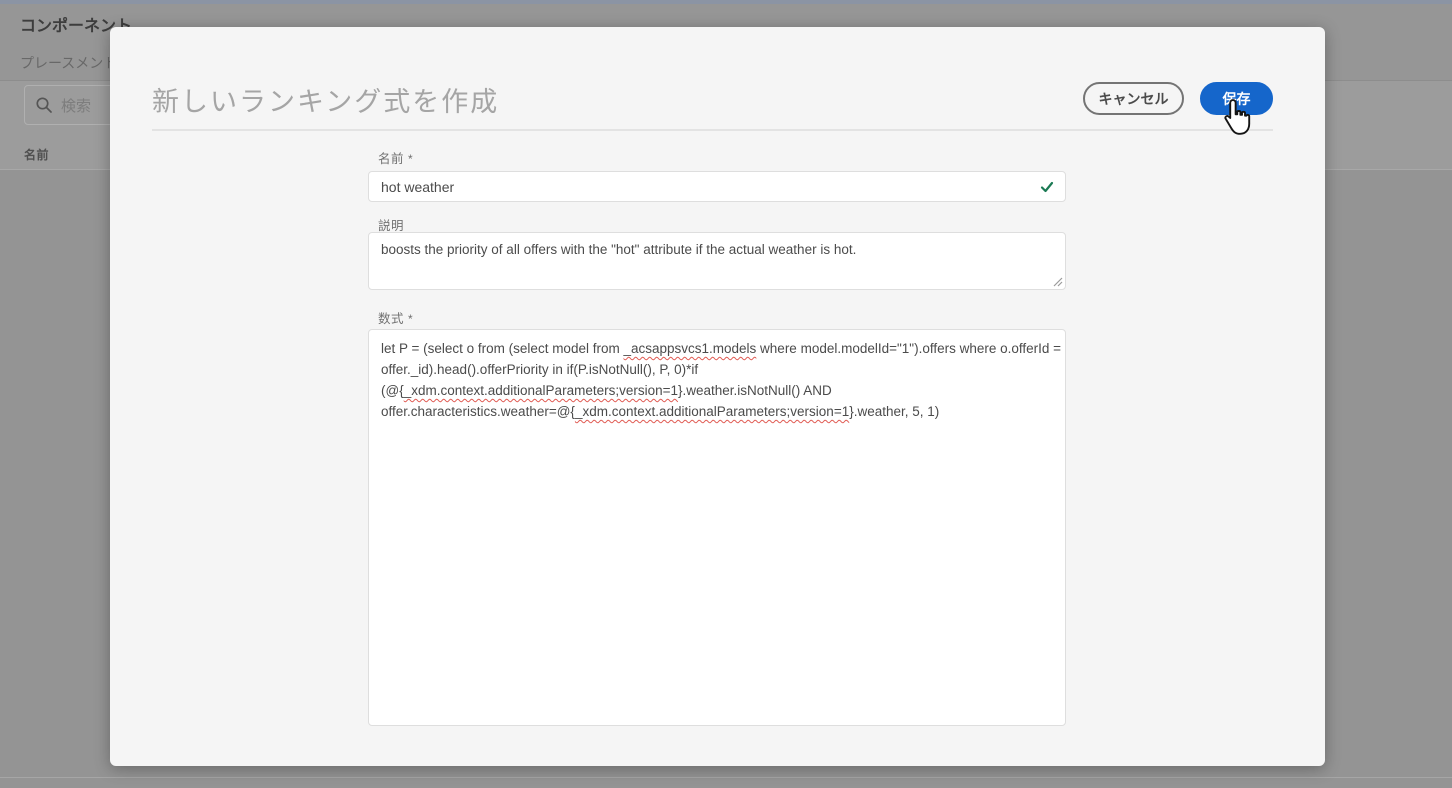 The height and width of the screenshot is (788, 1452). I want to click on search-placeholder: 検索, so click(76, 106).